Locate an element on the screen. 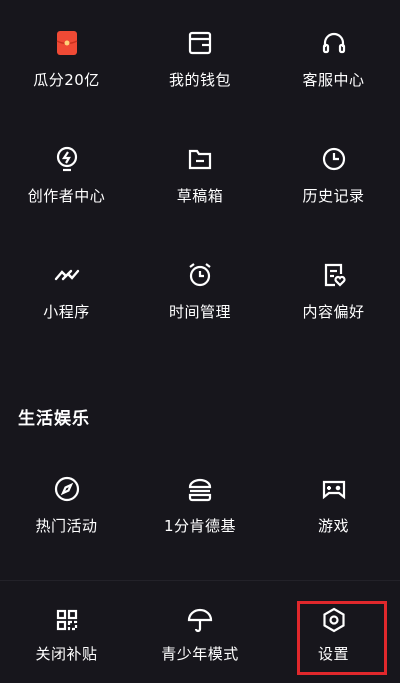 This screenshot has height=683, width=400. folder-icon is located at coordinates (200, 159).